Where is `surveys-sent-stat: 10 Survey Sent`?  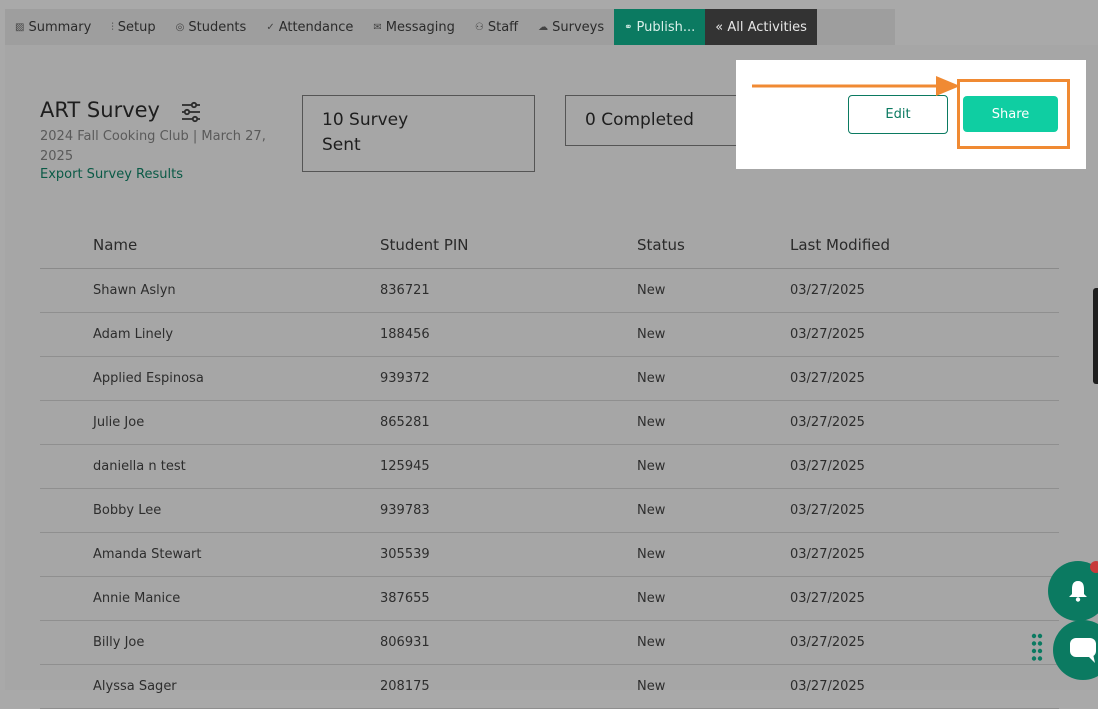 surveys-sent-stat: 10 Survey Sent is located at coordinates (418, 133).